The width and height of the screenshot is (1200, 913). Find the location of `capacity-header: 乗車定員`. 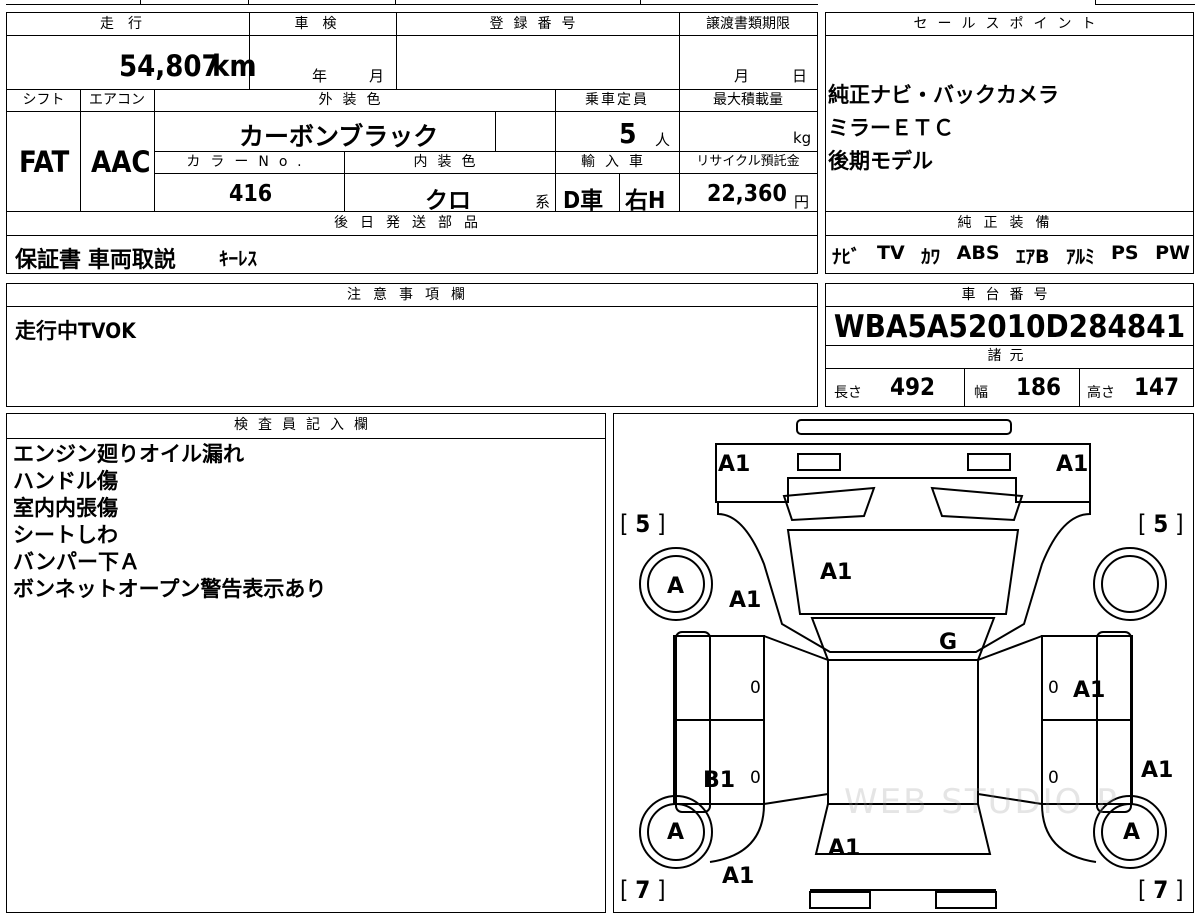

capacity-header: 乗車定員 is located at coordinates (617, 100).